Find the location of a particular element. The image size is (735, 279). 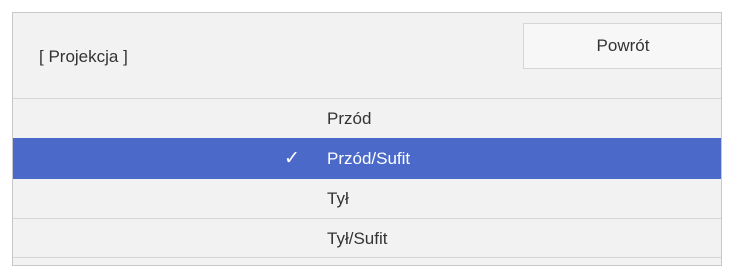

menu-title: [ Projekcja ] is located at coordinates (83, 56).